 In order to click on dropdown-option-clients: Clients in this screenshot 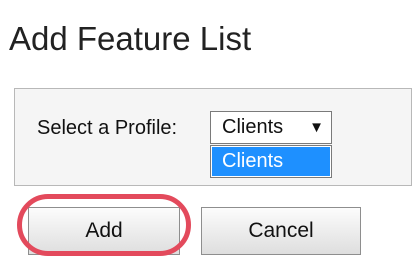, I will do `click(271, 161)`.